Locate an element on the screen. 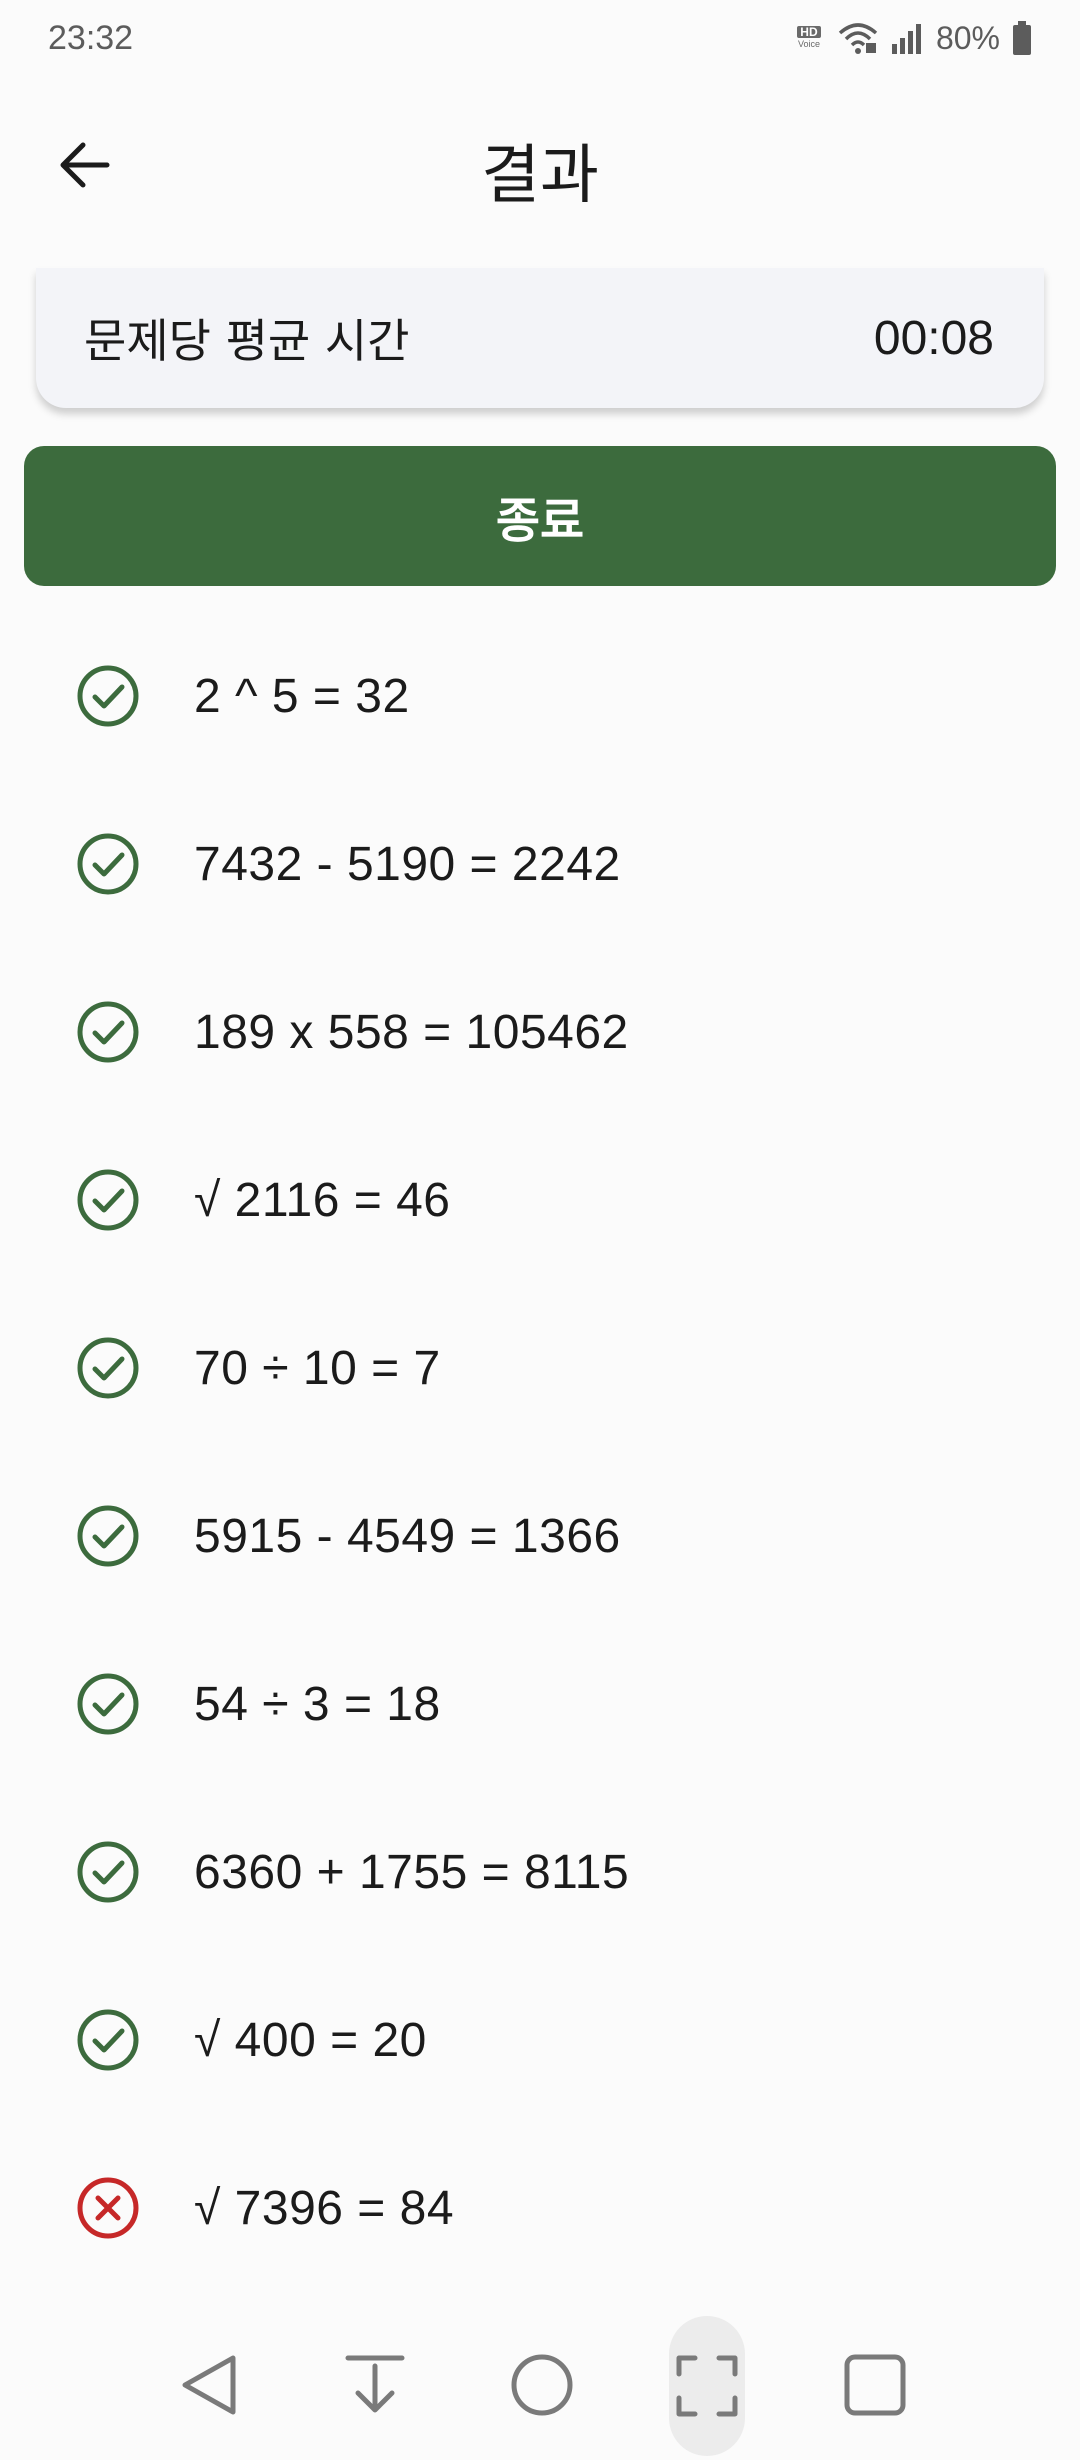 The image size is (1080, 2460). triangle-back-icon is located at coordinates (209, 2385).